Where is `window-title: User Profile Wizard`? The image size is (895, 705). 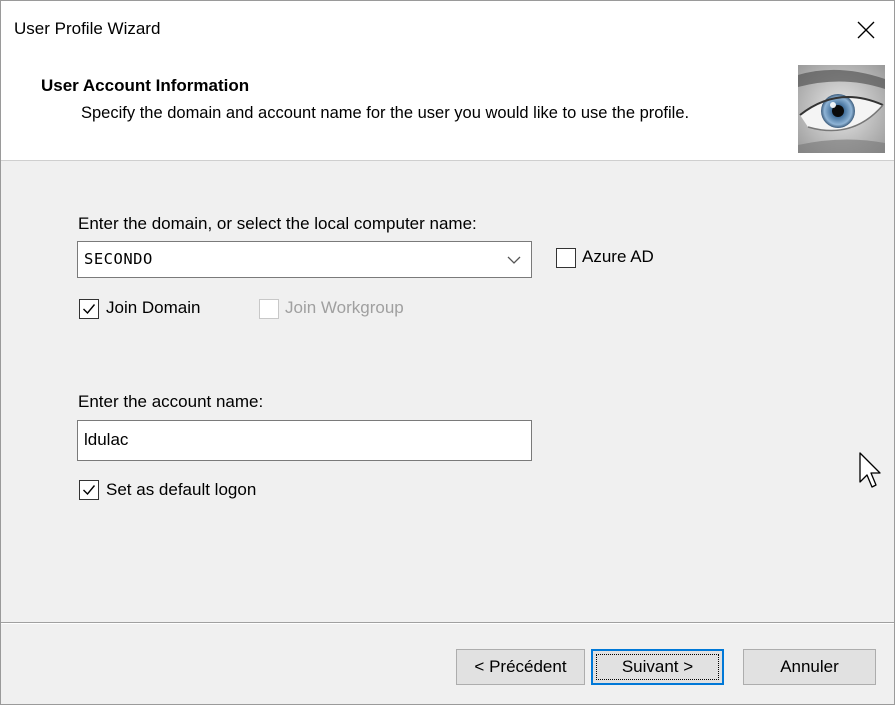 window-title: User Profile Wizard is located at coordinates (87, 28).